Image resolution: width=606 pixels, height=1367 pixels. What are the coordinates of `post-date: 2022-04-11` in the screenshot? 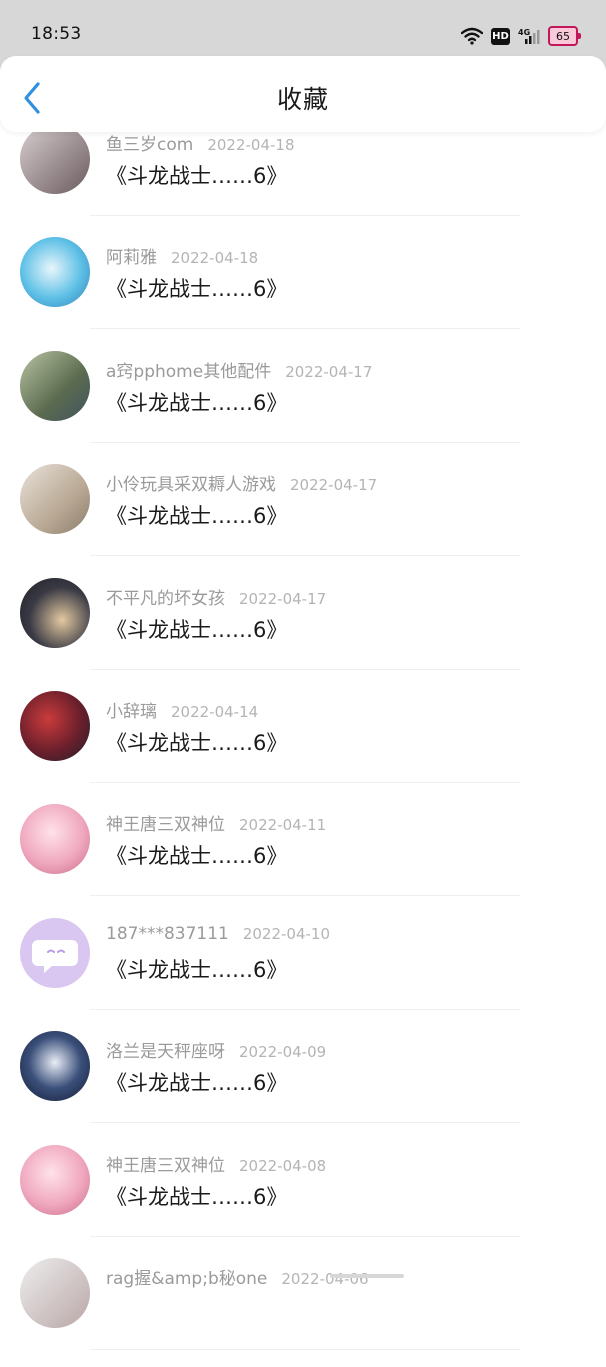 It's located at (283, 825).